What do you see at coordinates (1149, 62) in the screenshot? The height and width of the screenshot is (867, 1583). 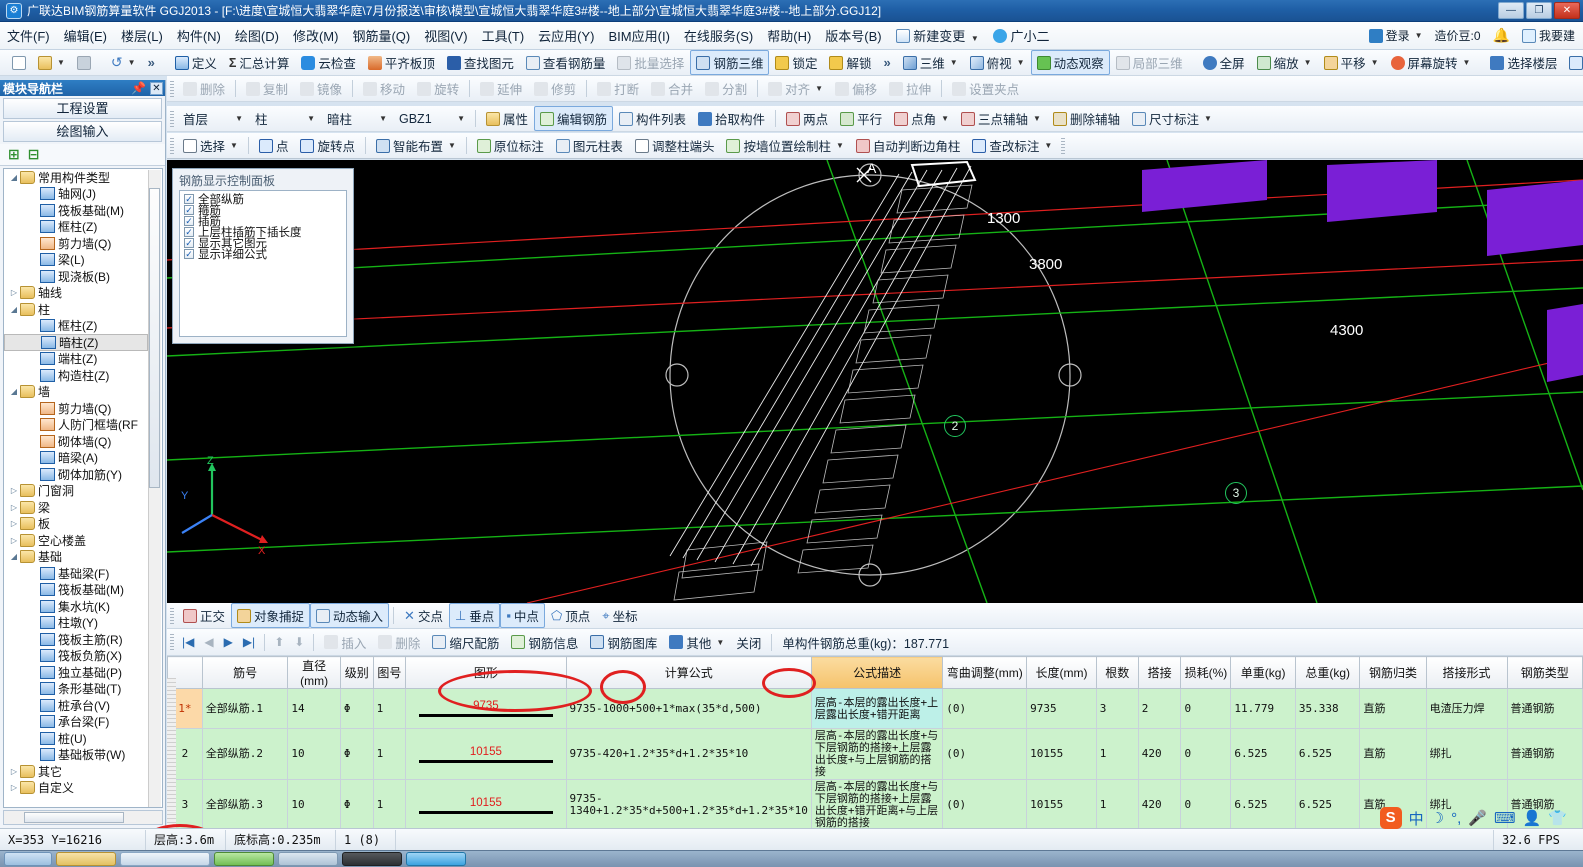 I see `toolbar-partial-3d-button: 局部三维` at bounding box center [1149, 62].